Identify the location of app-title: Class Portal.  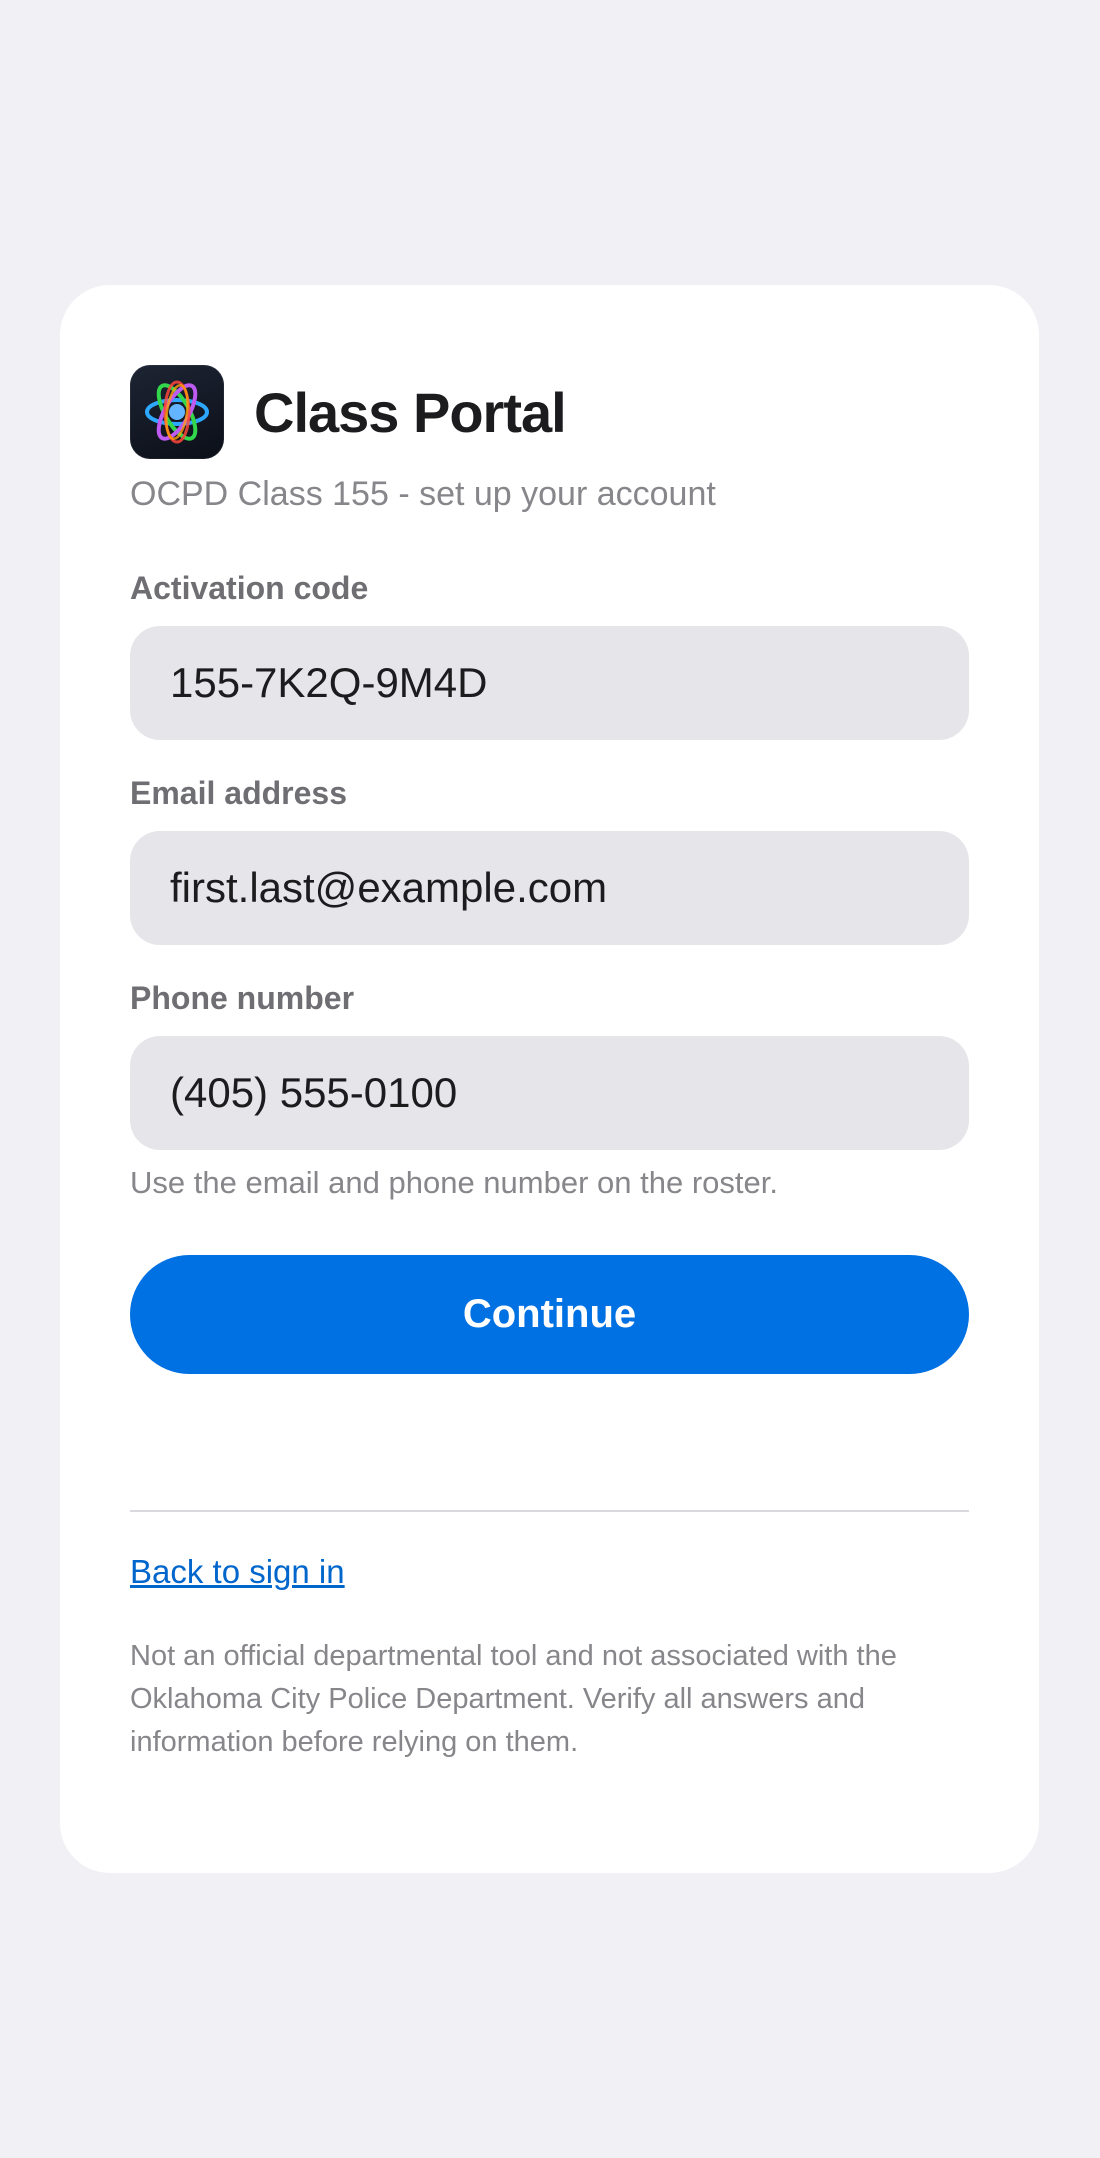
(410, 412).